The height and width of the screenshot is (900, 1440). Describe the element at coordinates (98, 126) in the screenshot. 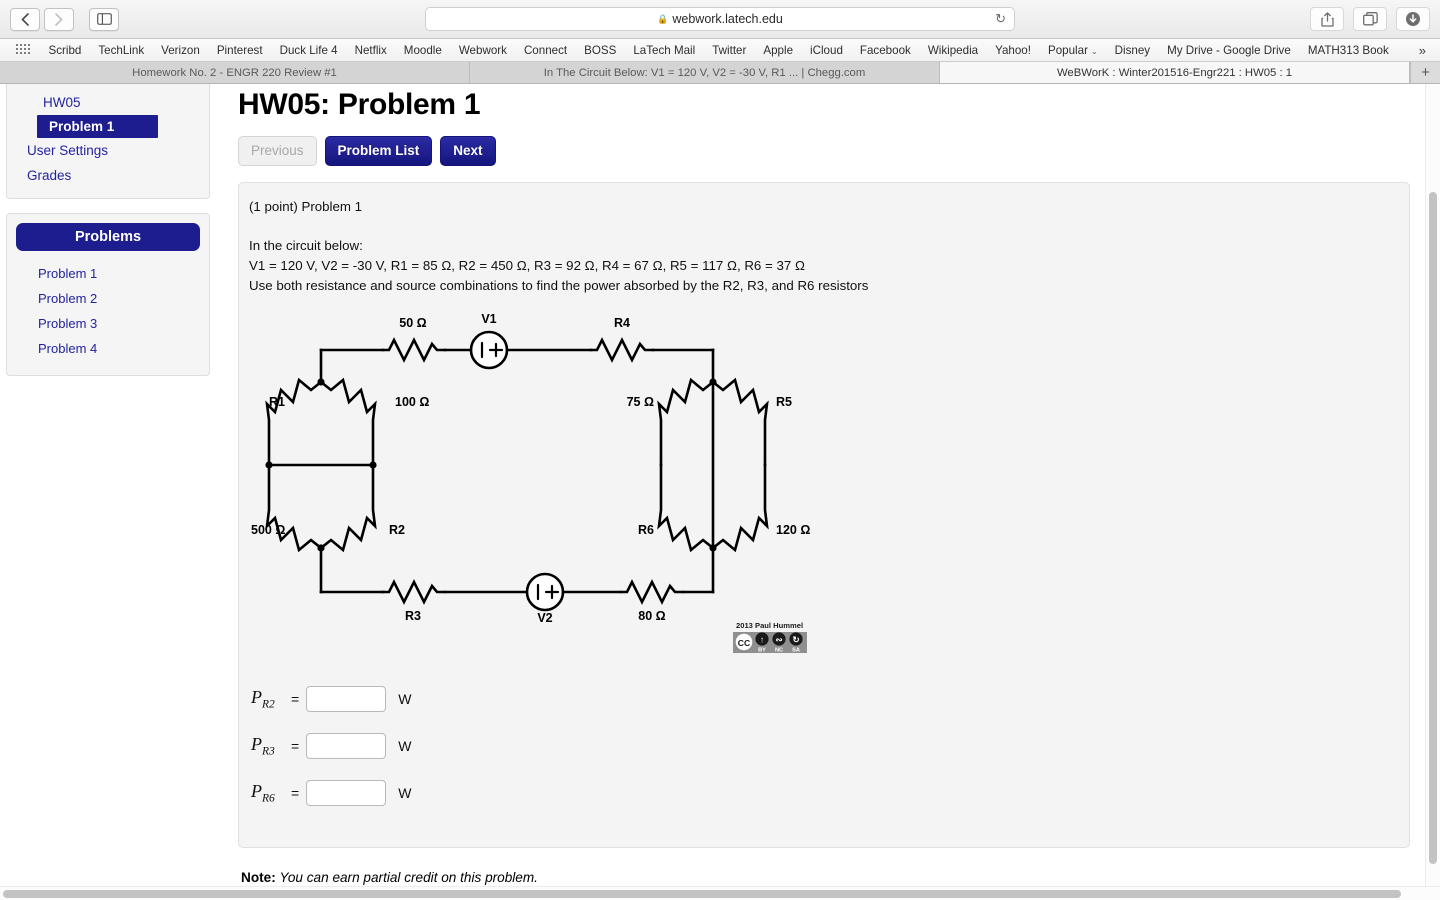

I see `sidebar-item-problem-1: Problem 1` at that location.